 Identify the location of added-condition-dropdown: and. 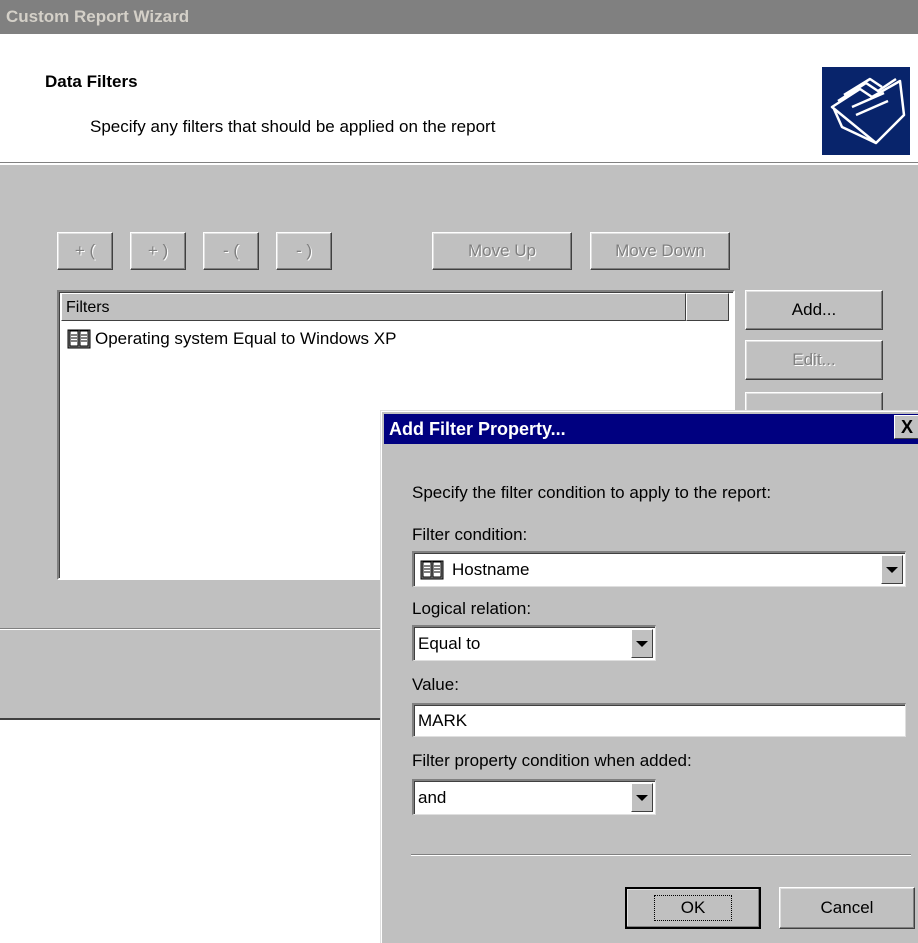
(534, 797).